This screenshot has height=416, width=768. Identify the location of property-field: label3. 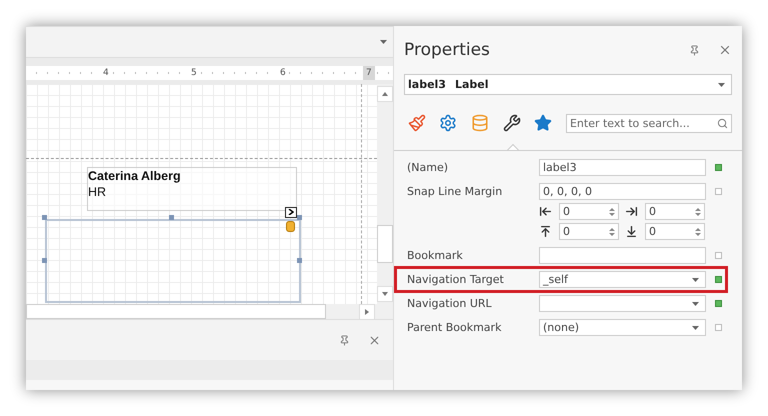
(622, 167).